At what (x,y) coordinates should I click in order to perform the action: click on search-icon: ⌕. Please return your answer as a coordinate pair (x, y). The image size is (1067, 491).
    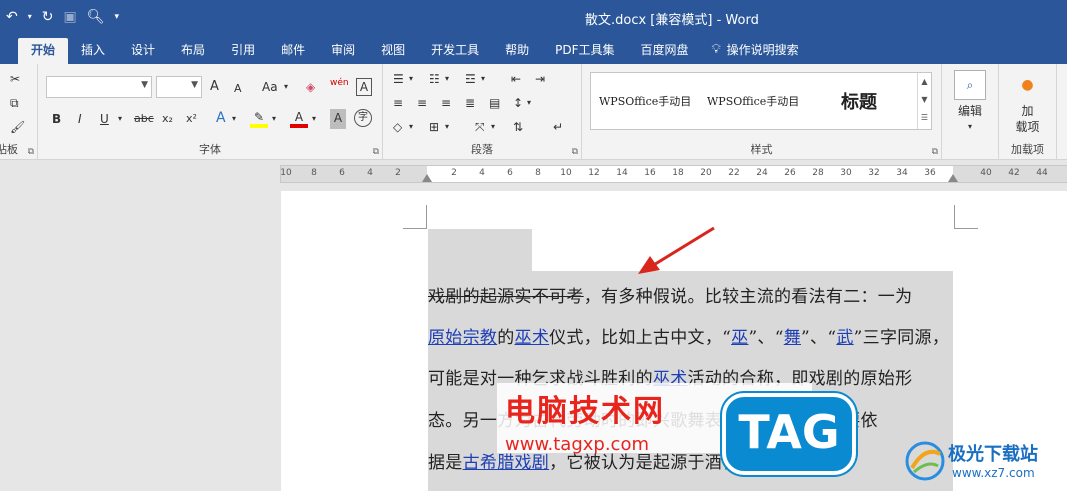
    Looking at the image, I should click on (970, 85).